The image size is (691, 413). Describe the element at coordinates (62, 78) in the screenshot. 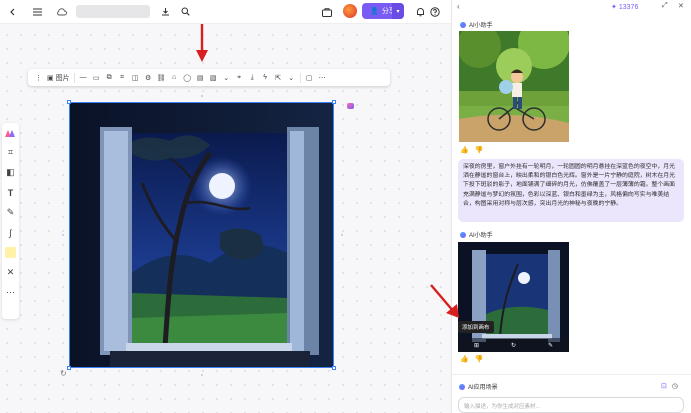

I see `image-type-label: 图片` at that location.